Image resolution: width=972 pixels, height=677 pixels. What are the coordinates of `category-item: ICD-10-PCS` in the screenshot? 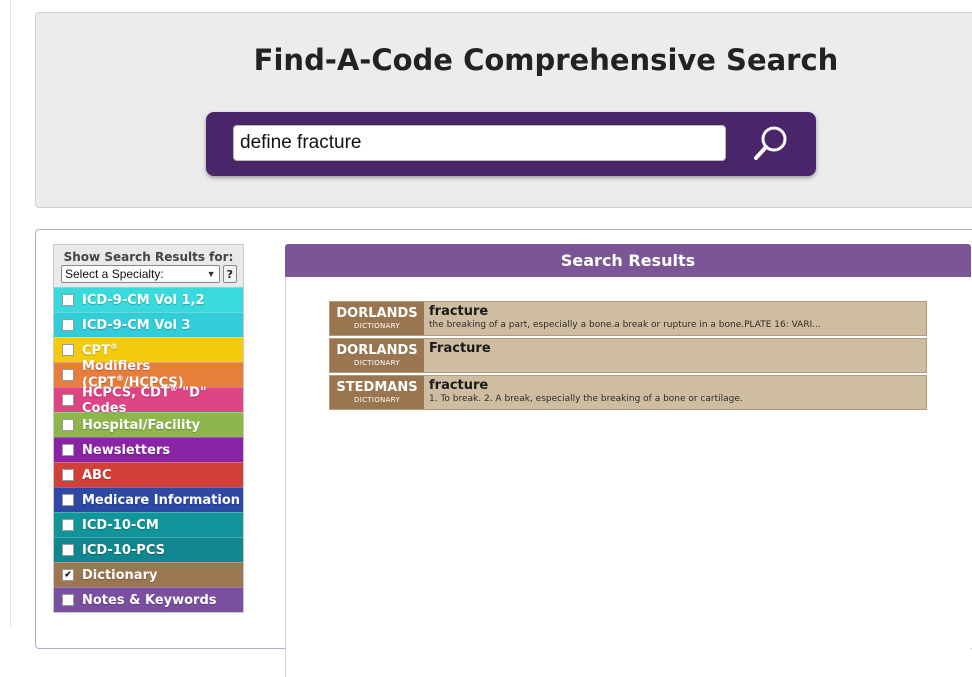 It's located at (148, 549).